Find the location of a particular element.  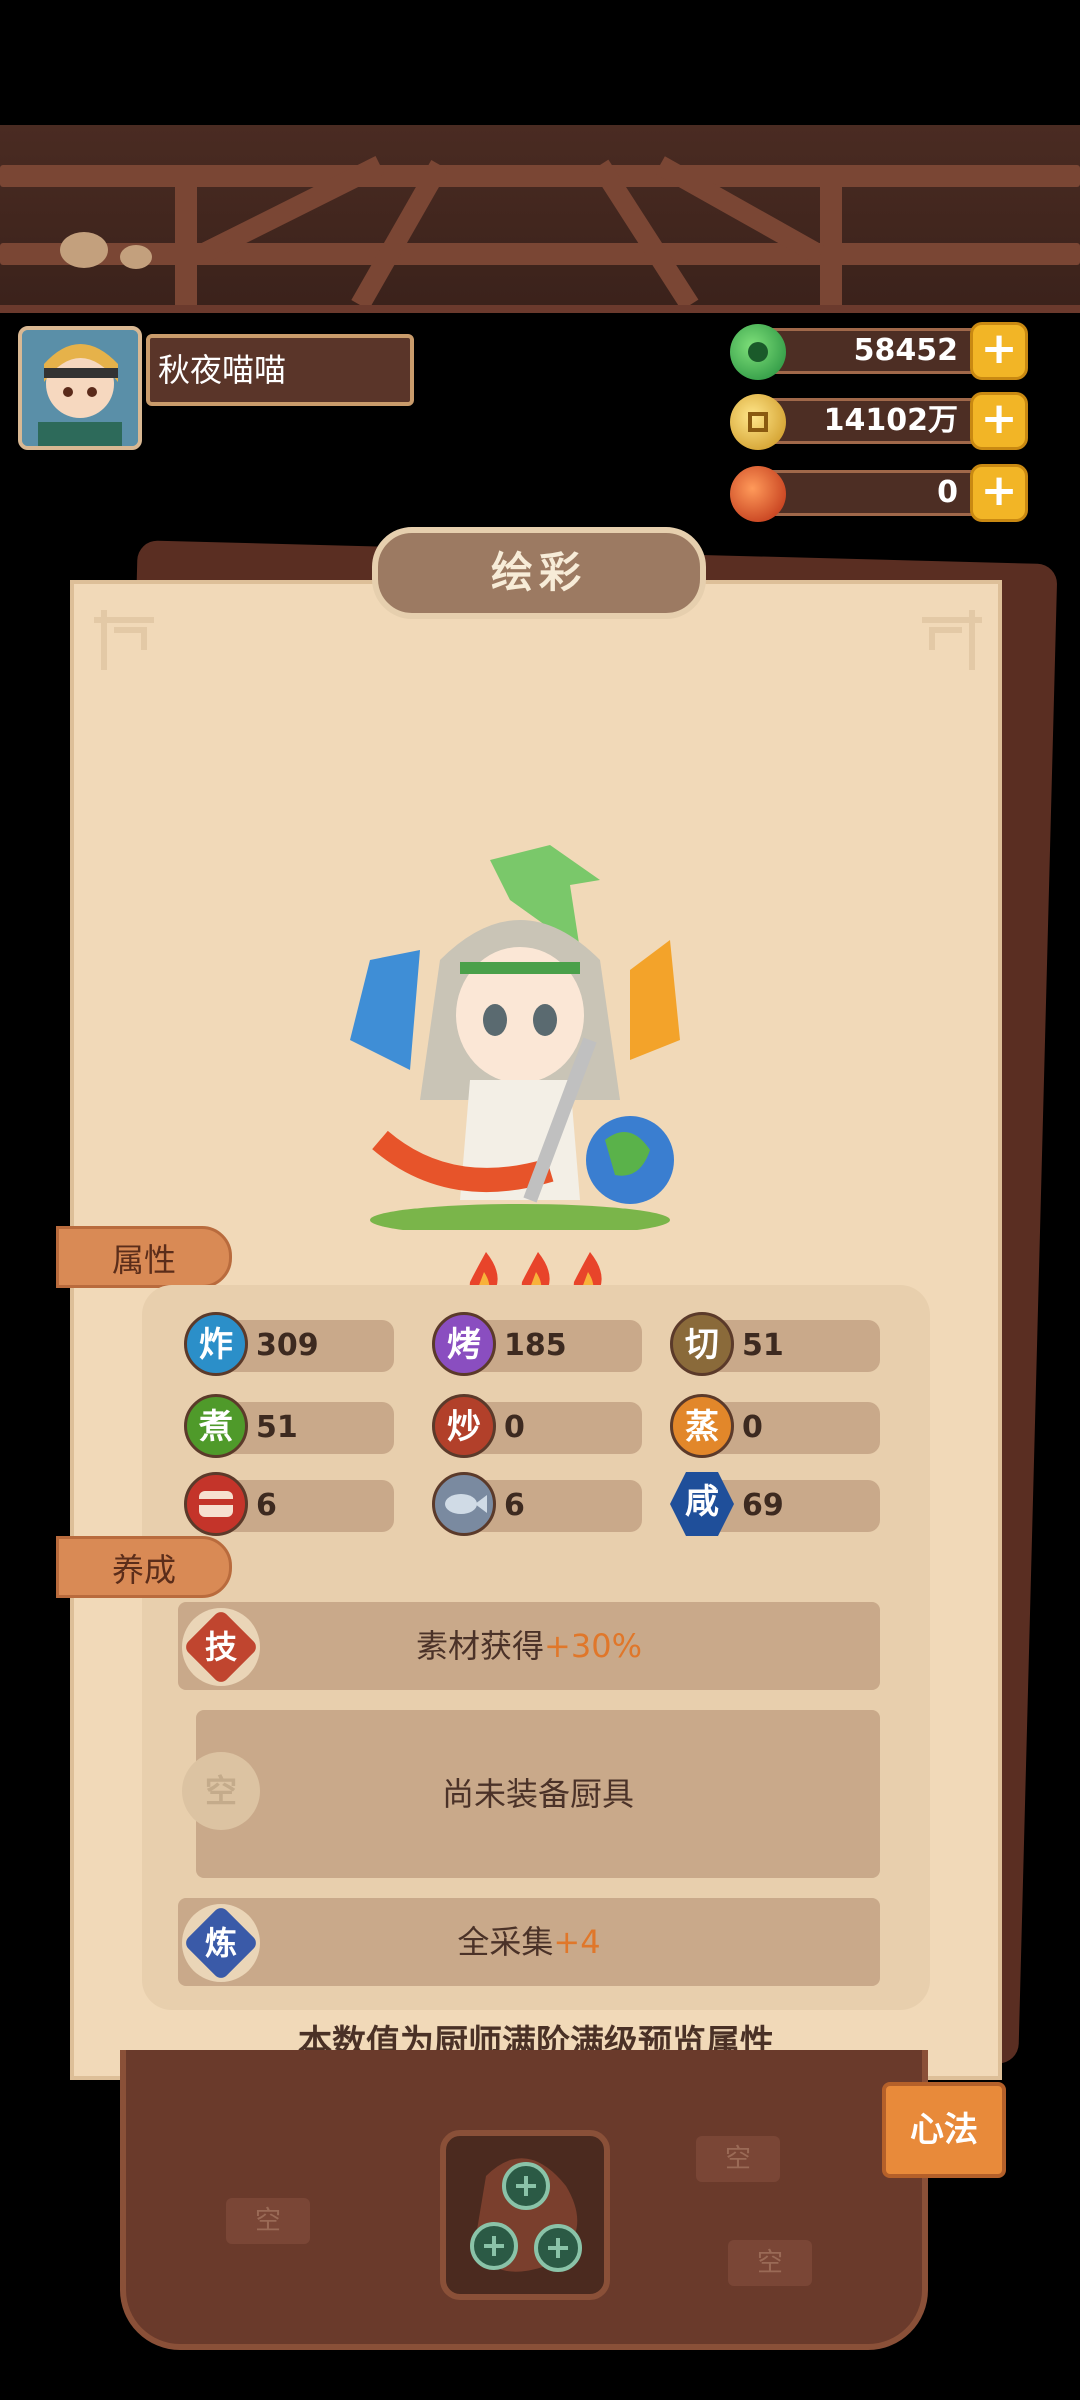

stat-salty: 69 咸 is located at coordinates (775, 1504).